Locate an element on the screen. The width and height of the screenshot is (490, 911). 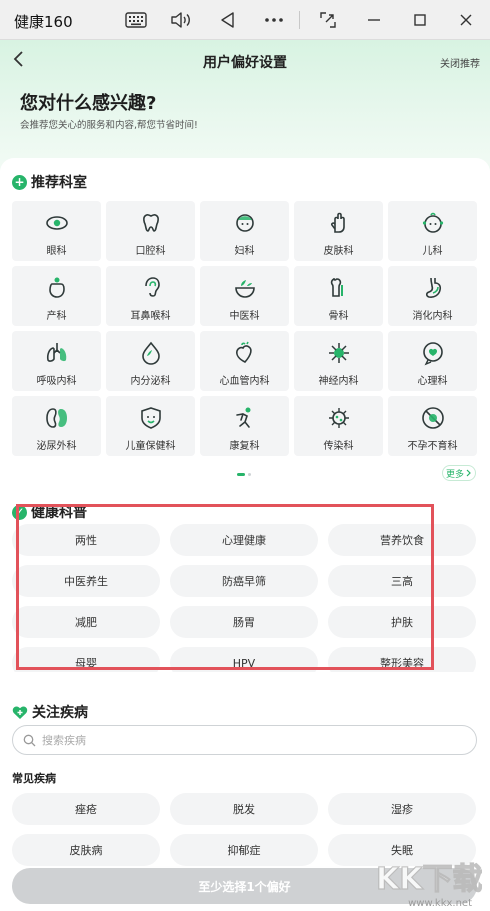
carousel-indicator is located at coordinates (244, 474).